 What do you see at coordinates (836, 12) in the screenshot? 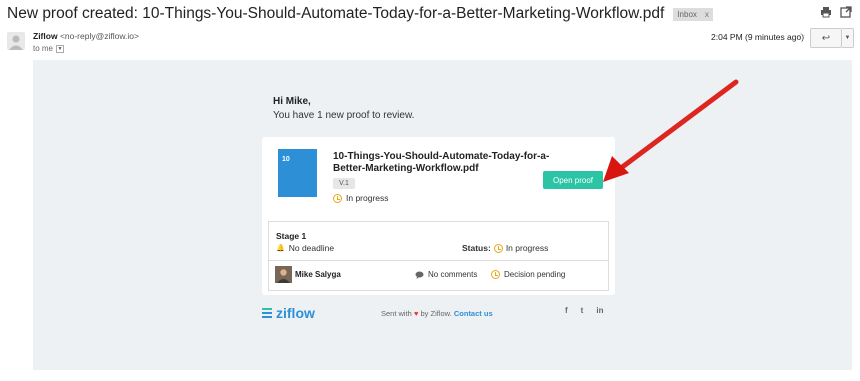
I see `top-icons` at bounding box center [836, 12].